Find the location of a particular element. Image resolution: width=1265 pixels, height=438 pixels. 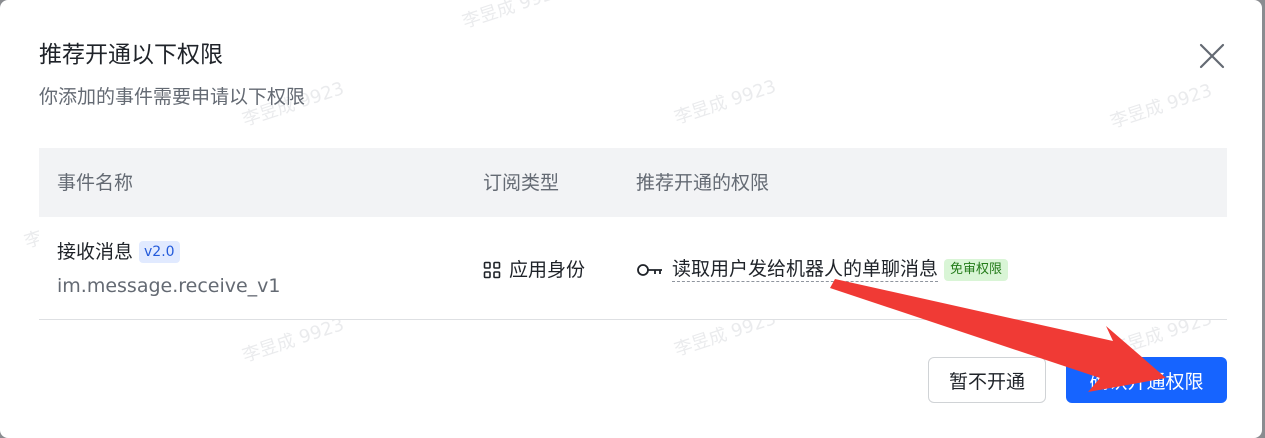

table-header: 事件名称 订阅类型 推荐开通的权限 is located at coordinates (633, 182).